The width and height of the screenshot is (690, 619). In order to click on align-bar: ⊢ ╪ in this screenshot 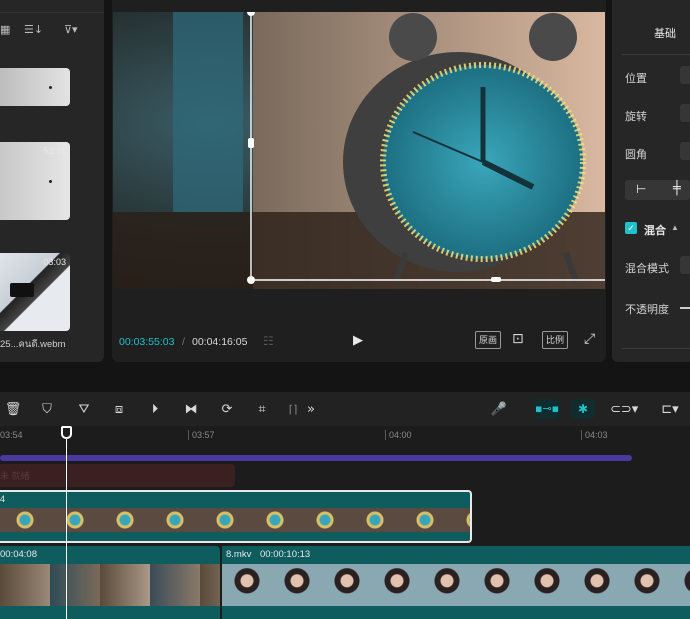, I will do `click(657, 190)`.